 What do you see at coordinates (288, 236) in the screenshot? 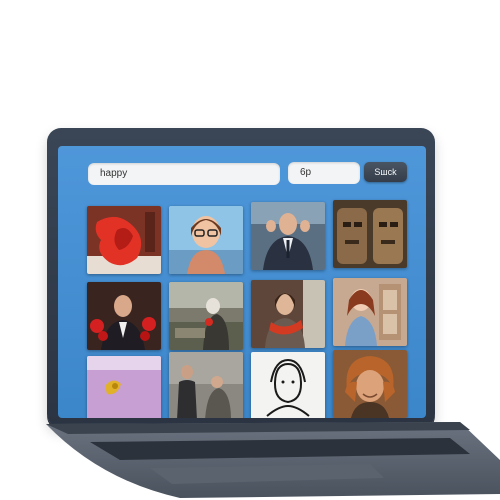
I see `thumbnail-man-in-suit` at bounding box center [288, 236].